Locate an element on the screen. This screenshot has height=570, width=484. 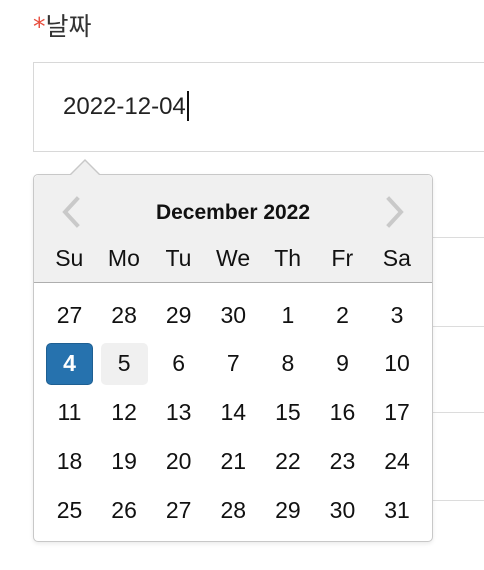
calendar-day: 21 is located at coordinates (233, 461).